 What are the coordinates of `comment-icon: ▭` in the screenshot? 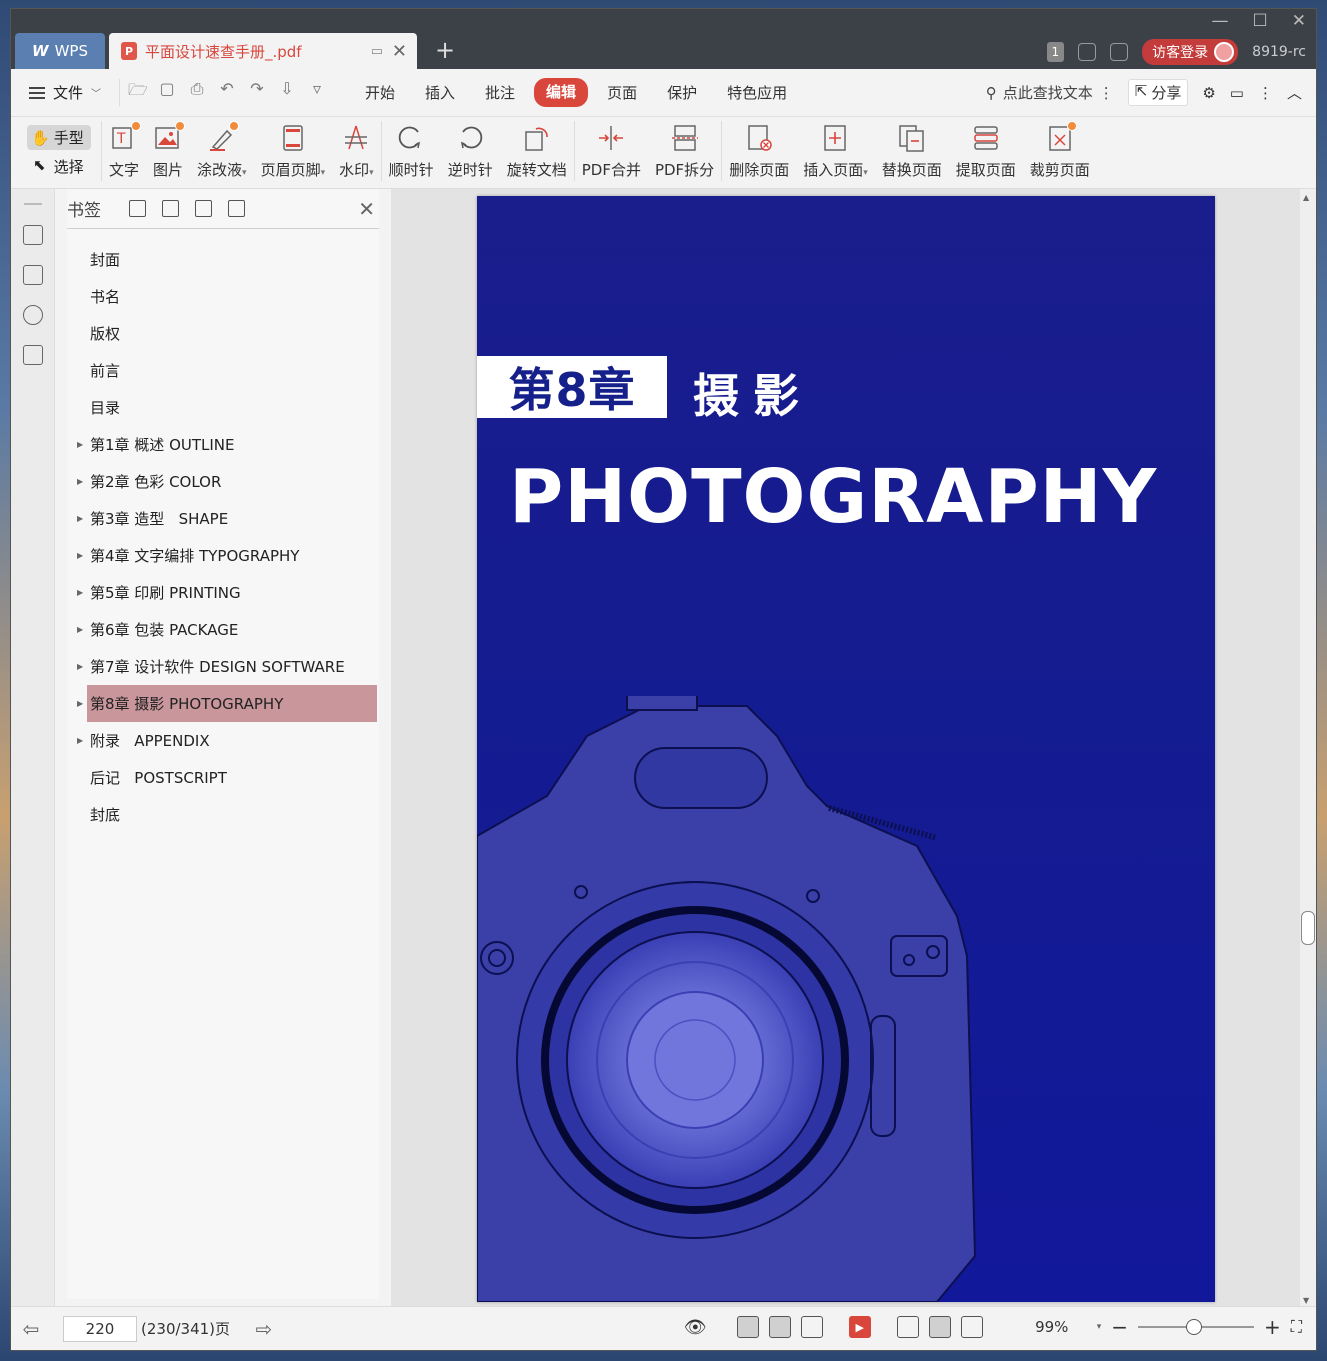 It's located at (1237, 93).